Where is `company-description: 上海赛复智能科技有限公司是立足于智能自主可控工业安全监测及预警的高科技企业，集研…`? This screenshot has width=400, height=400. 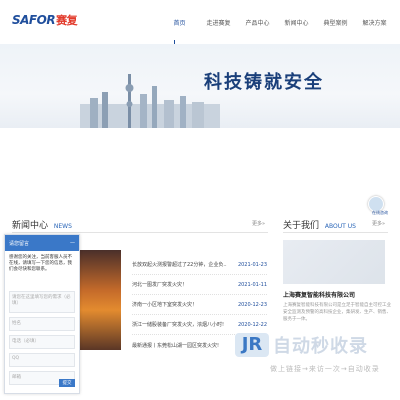
company-description: 上海赛复智能科技有限公司是立足于智能自主可控工业安全监测及预警的高科技企业，集研… is located at coordinates (337, 312).